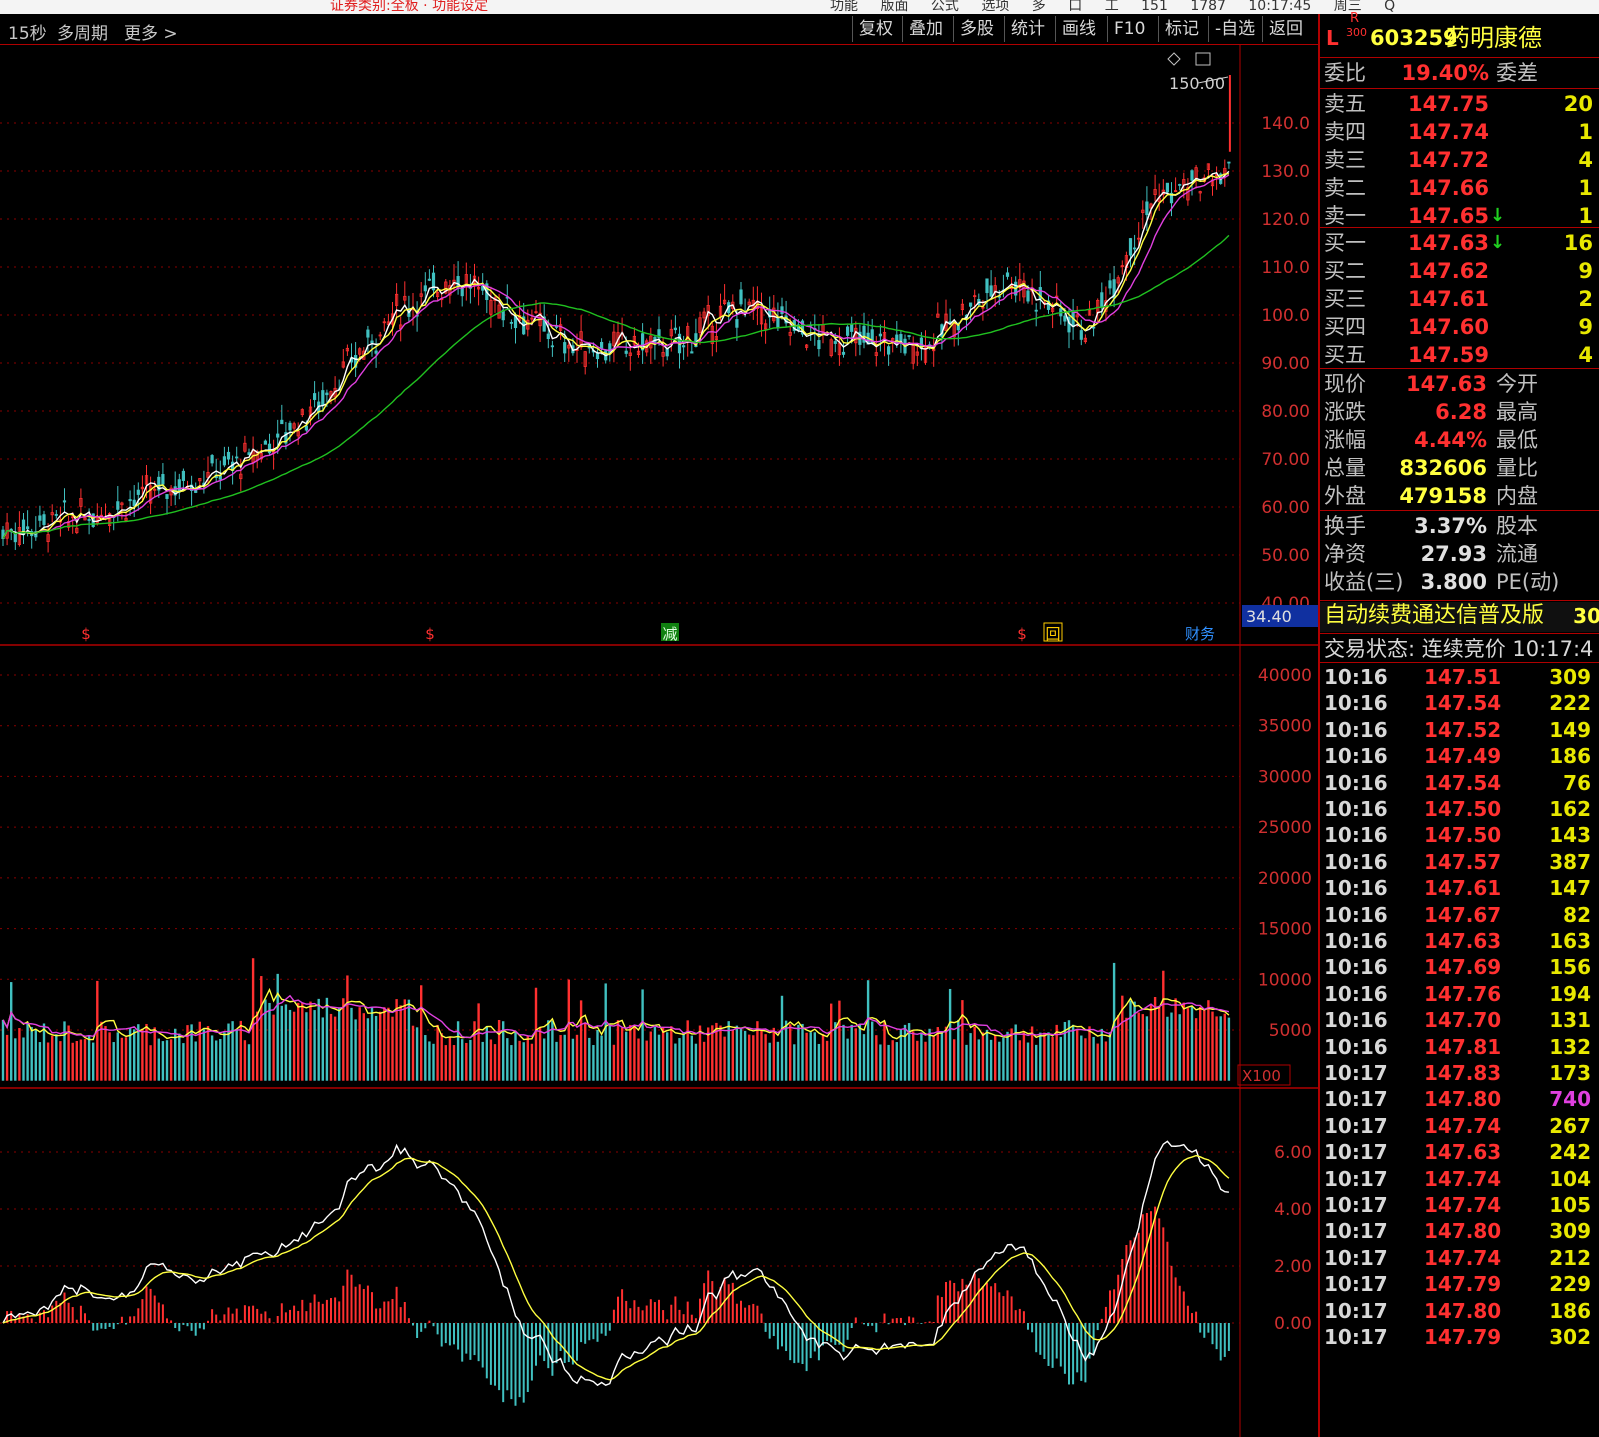 Image resolution: width=1599 pixels, height=1437 pixels. I want to click on tick-row: 10:16 147.50 162, so click(1459, 809).